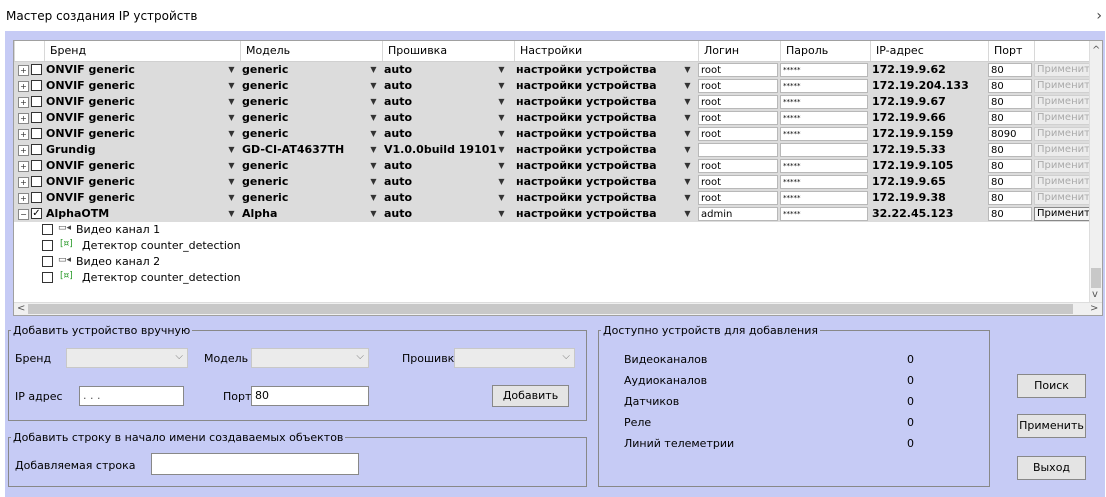  I want to click on login-input, so click(738, 150).